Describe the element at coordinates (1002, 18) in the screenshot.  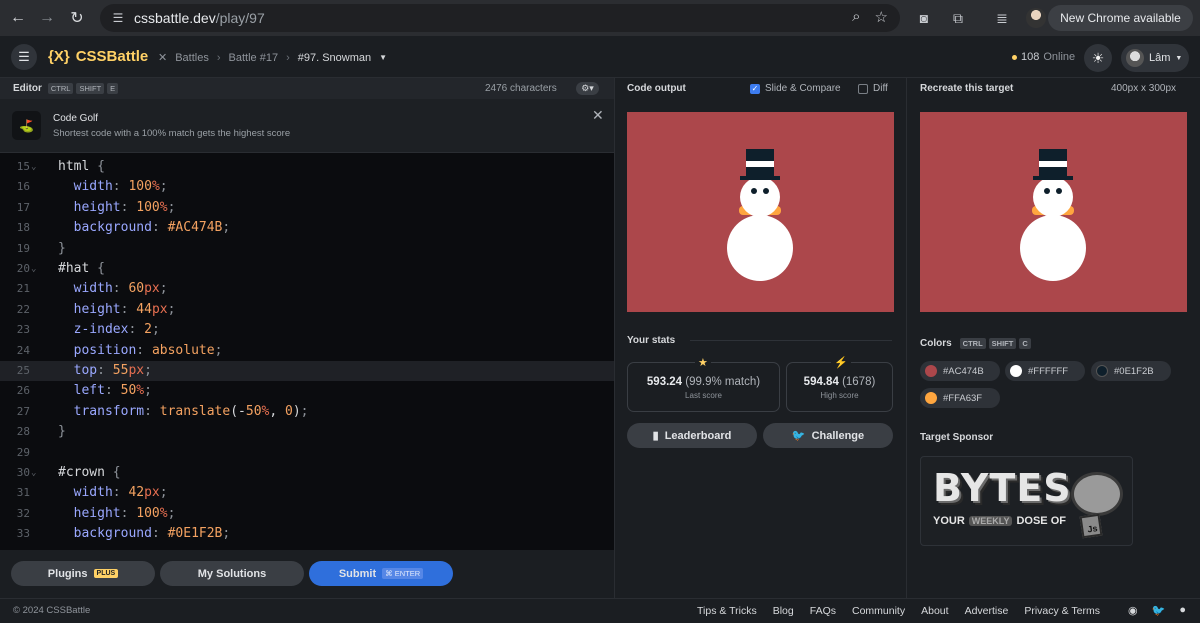
I see `media-control-icon: ≣` at that location.